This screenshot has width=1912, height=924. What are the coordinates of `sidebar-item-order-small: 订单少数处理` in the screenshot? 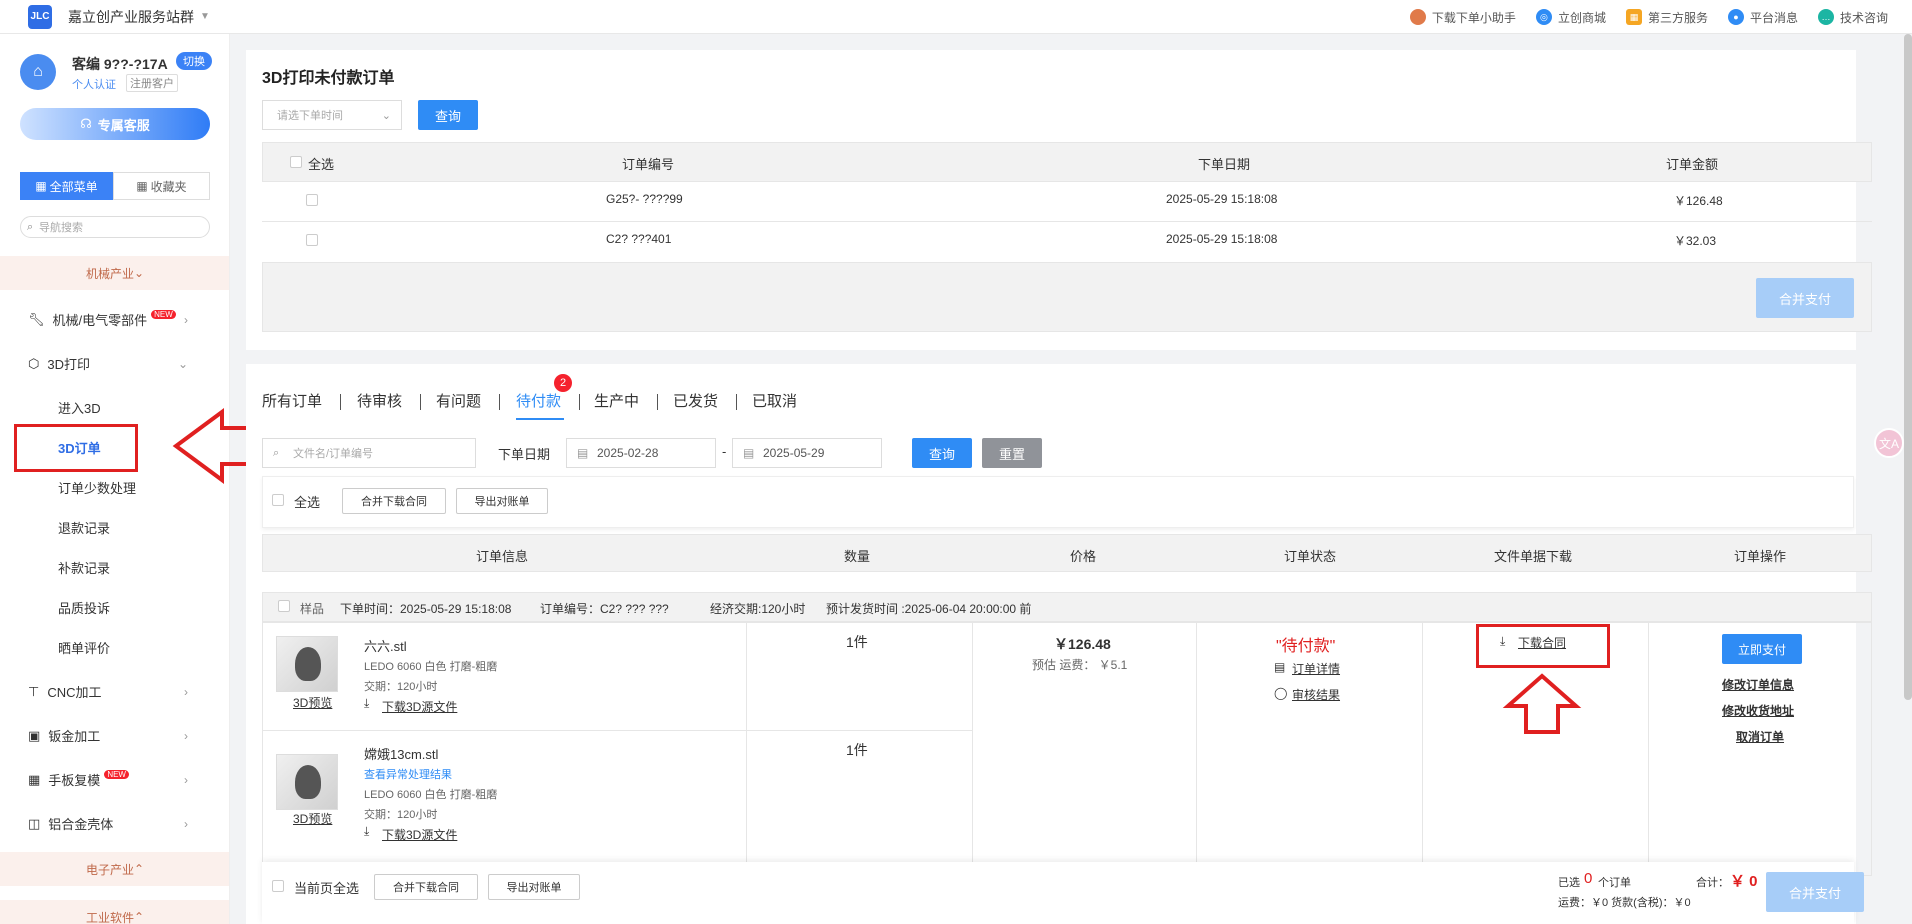 It's located at (97, 487).